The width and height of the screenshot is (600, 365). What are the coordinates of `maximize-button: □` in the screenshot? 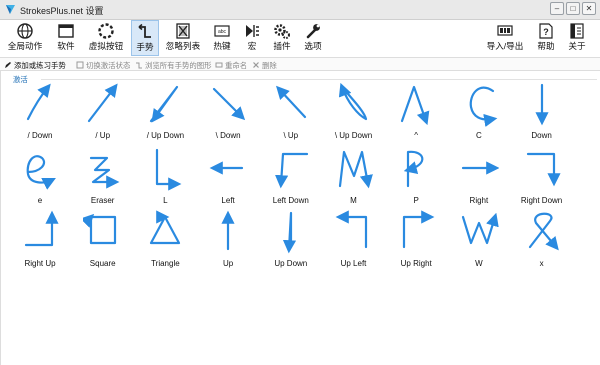 It's located at (573, 8).